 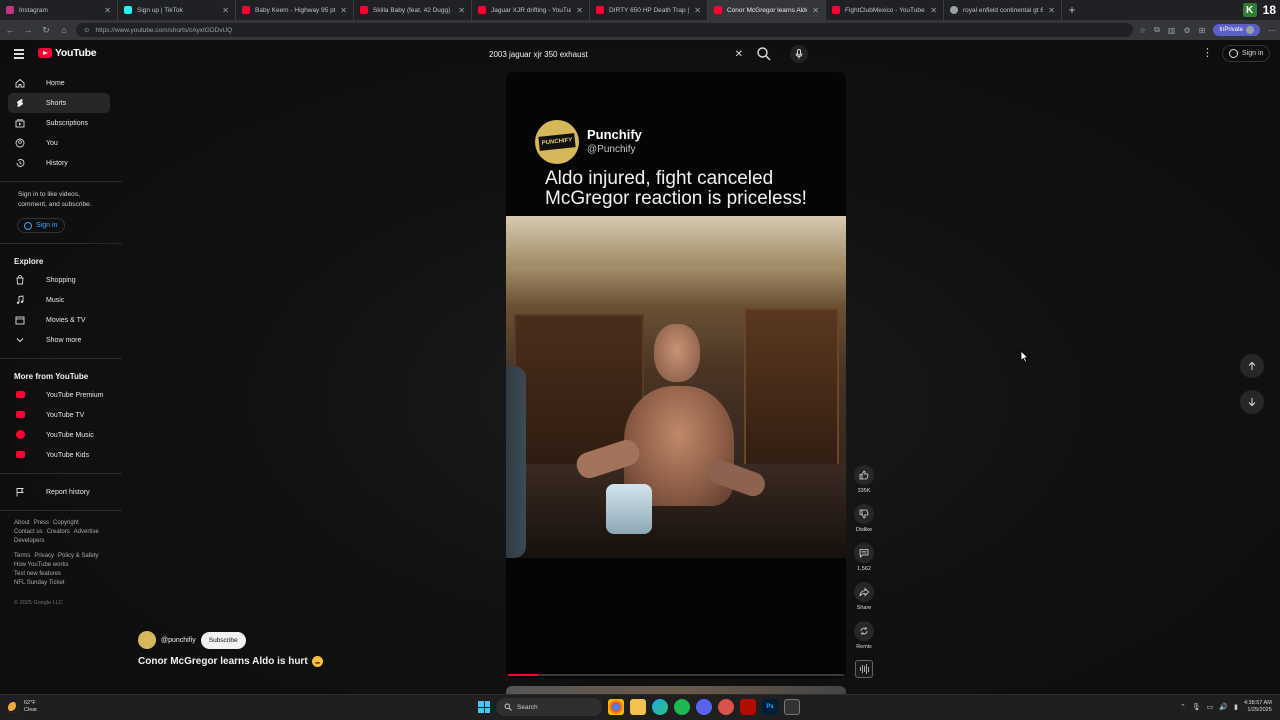 I want to click on file-explorer-icon, so click(x=638, y=707).